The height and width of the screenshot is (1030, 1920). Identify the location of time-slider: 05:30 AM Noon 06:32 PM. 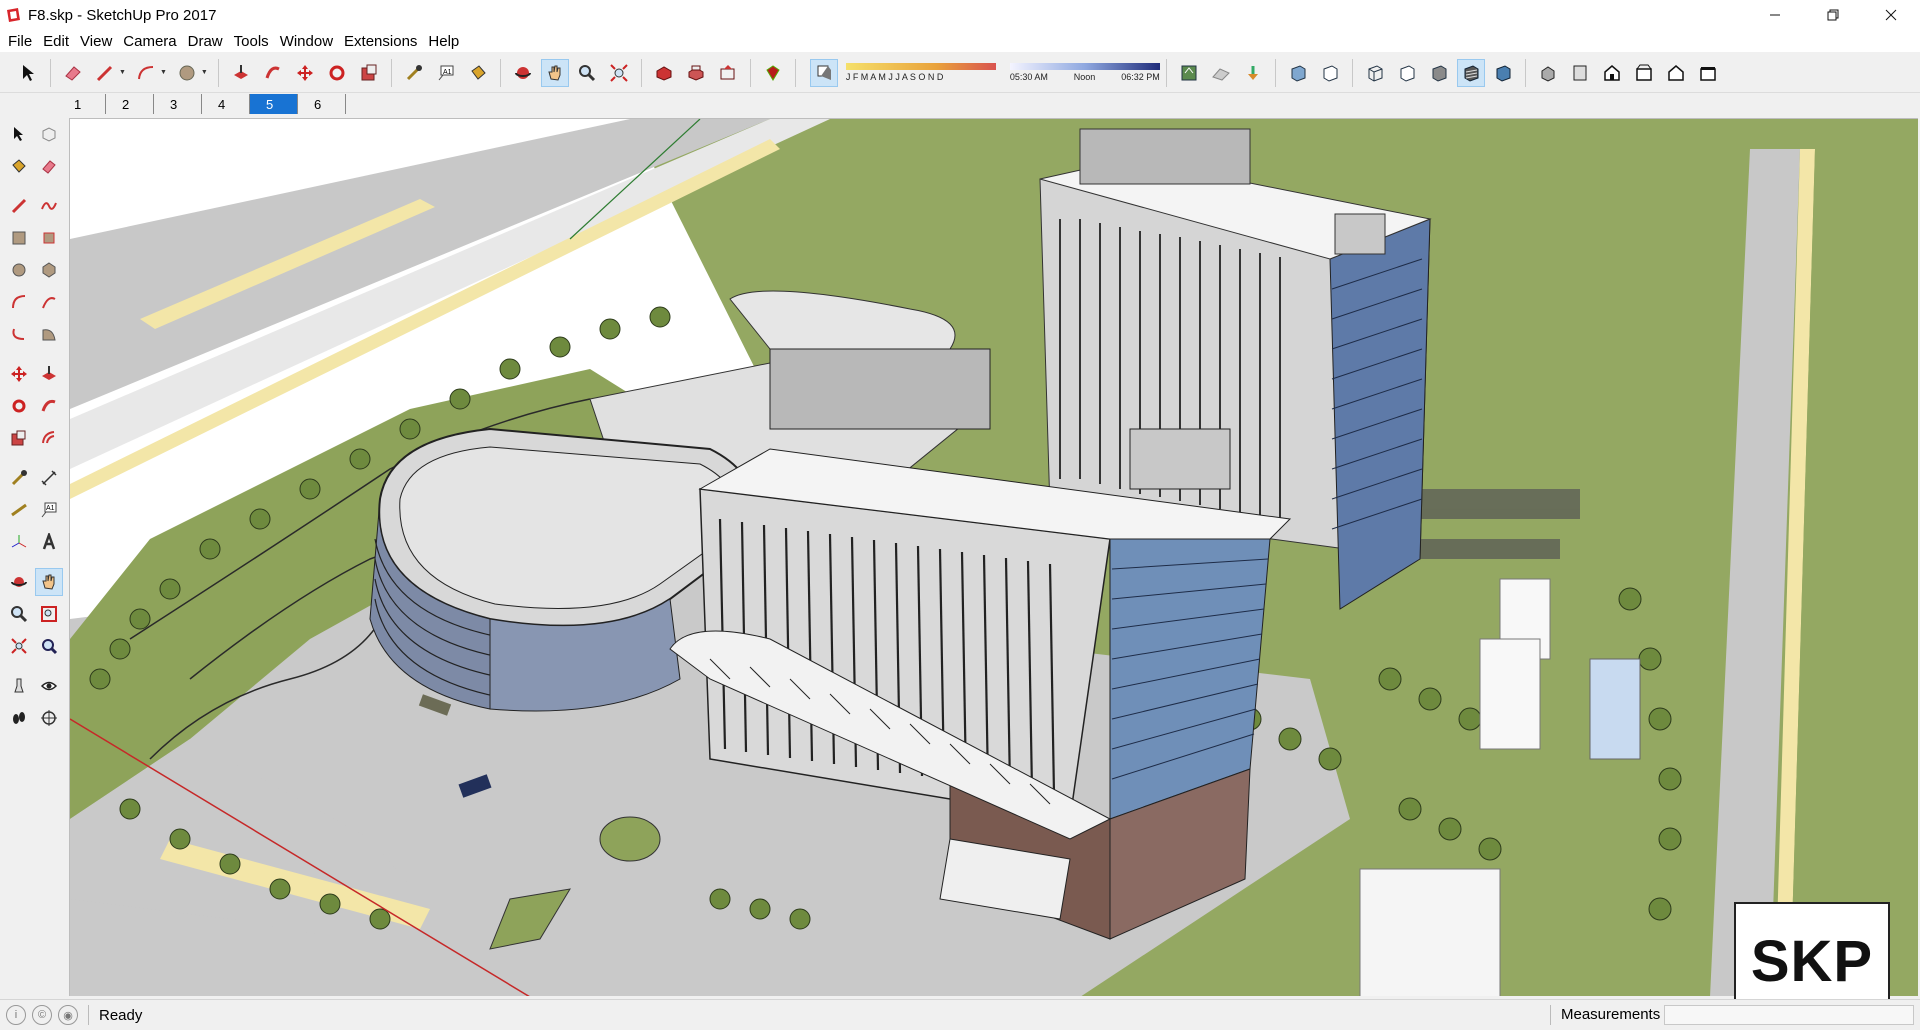
(1084, 72).